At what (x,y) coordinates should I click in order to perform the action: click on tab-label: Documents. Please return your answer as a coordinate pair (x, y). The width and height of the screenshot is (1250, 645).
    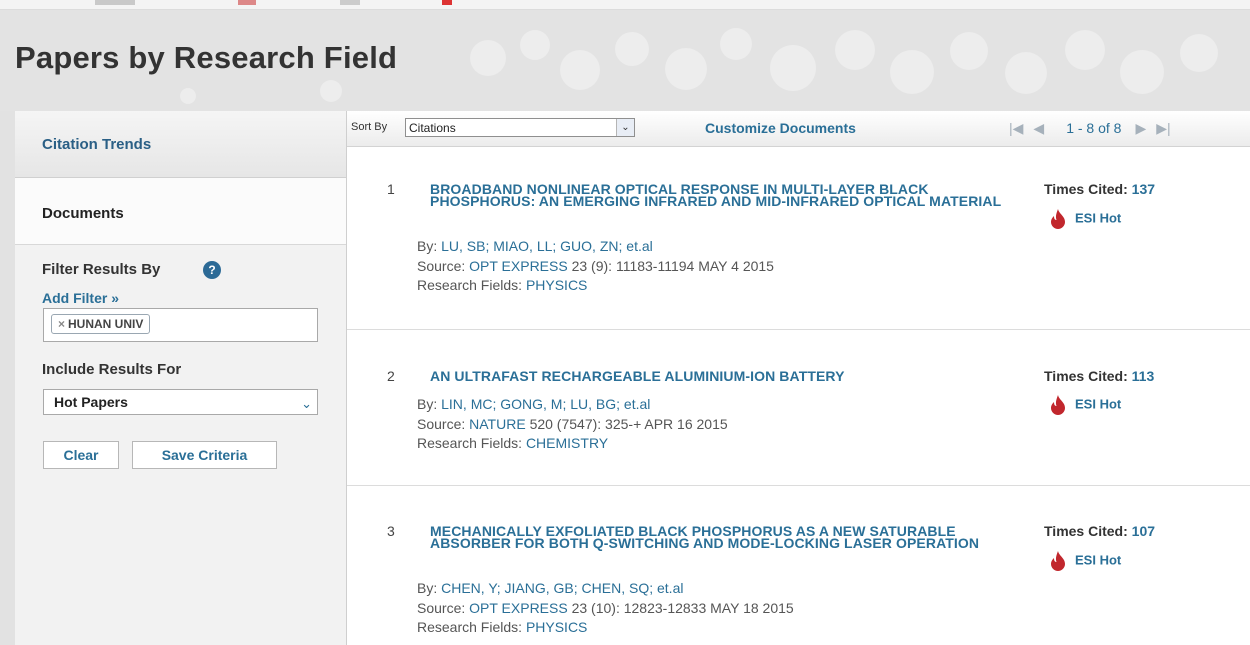
    Looking at the image, I should click on (83, 213).